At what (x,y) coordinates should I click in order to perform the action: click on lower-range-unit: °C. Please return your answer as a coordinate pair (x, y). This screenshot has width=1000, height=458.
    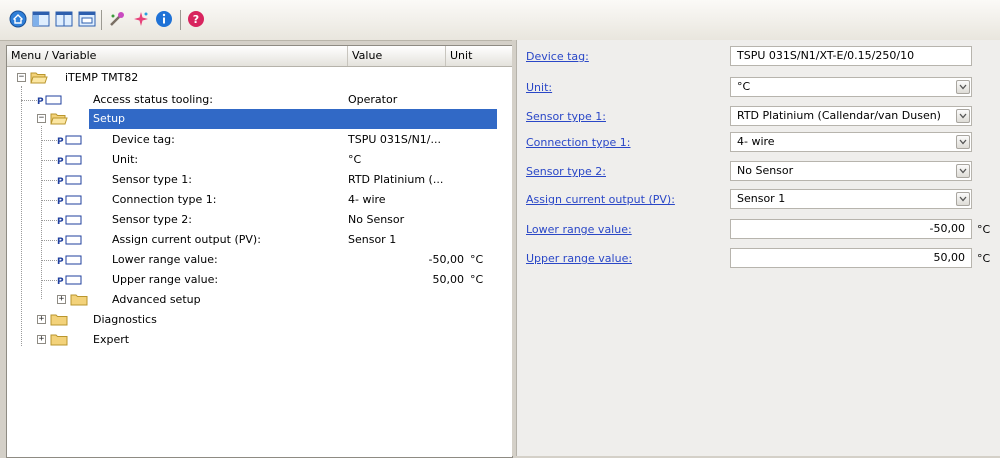
    Looking at the image, I should click on (984, 229).